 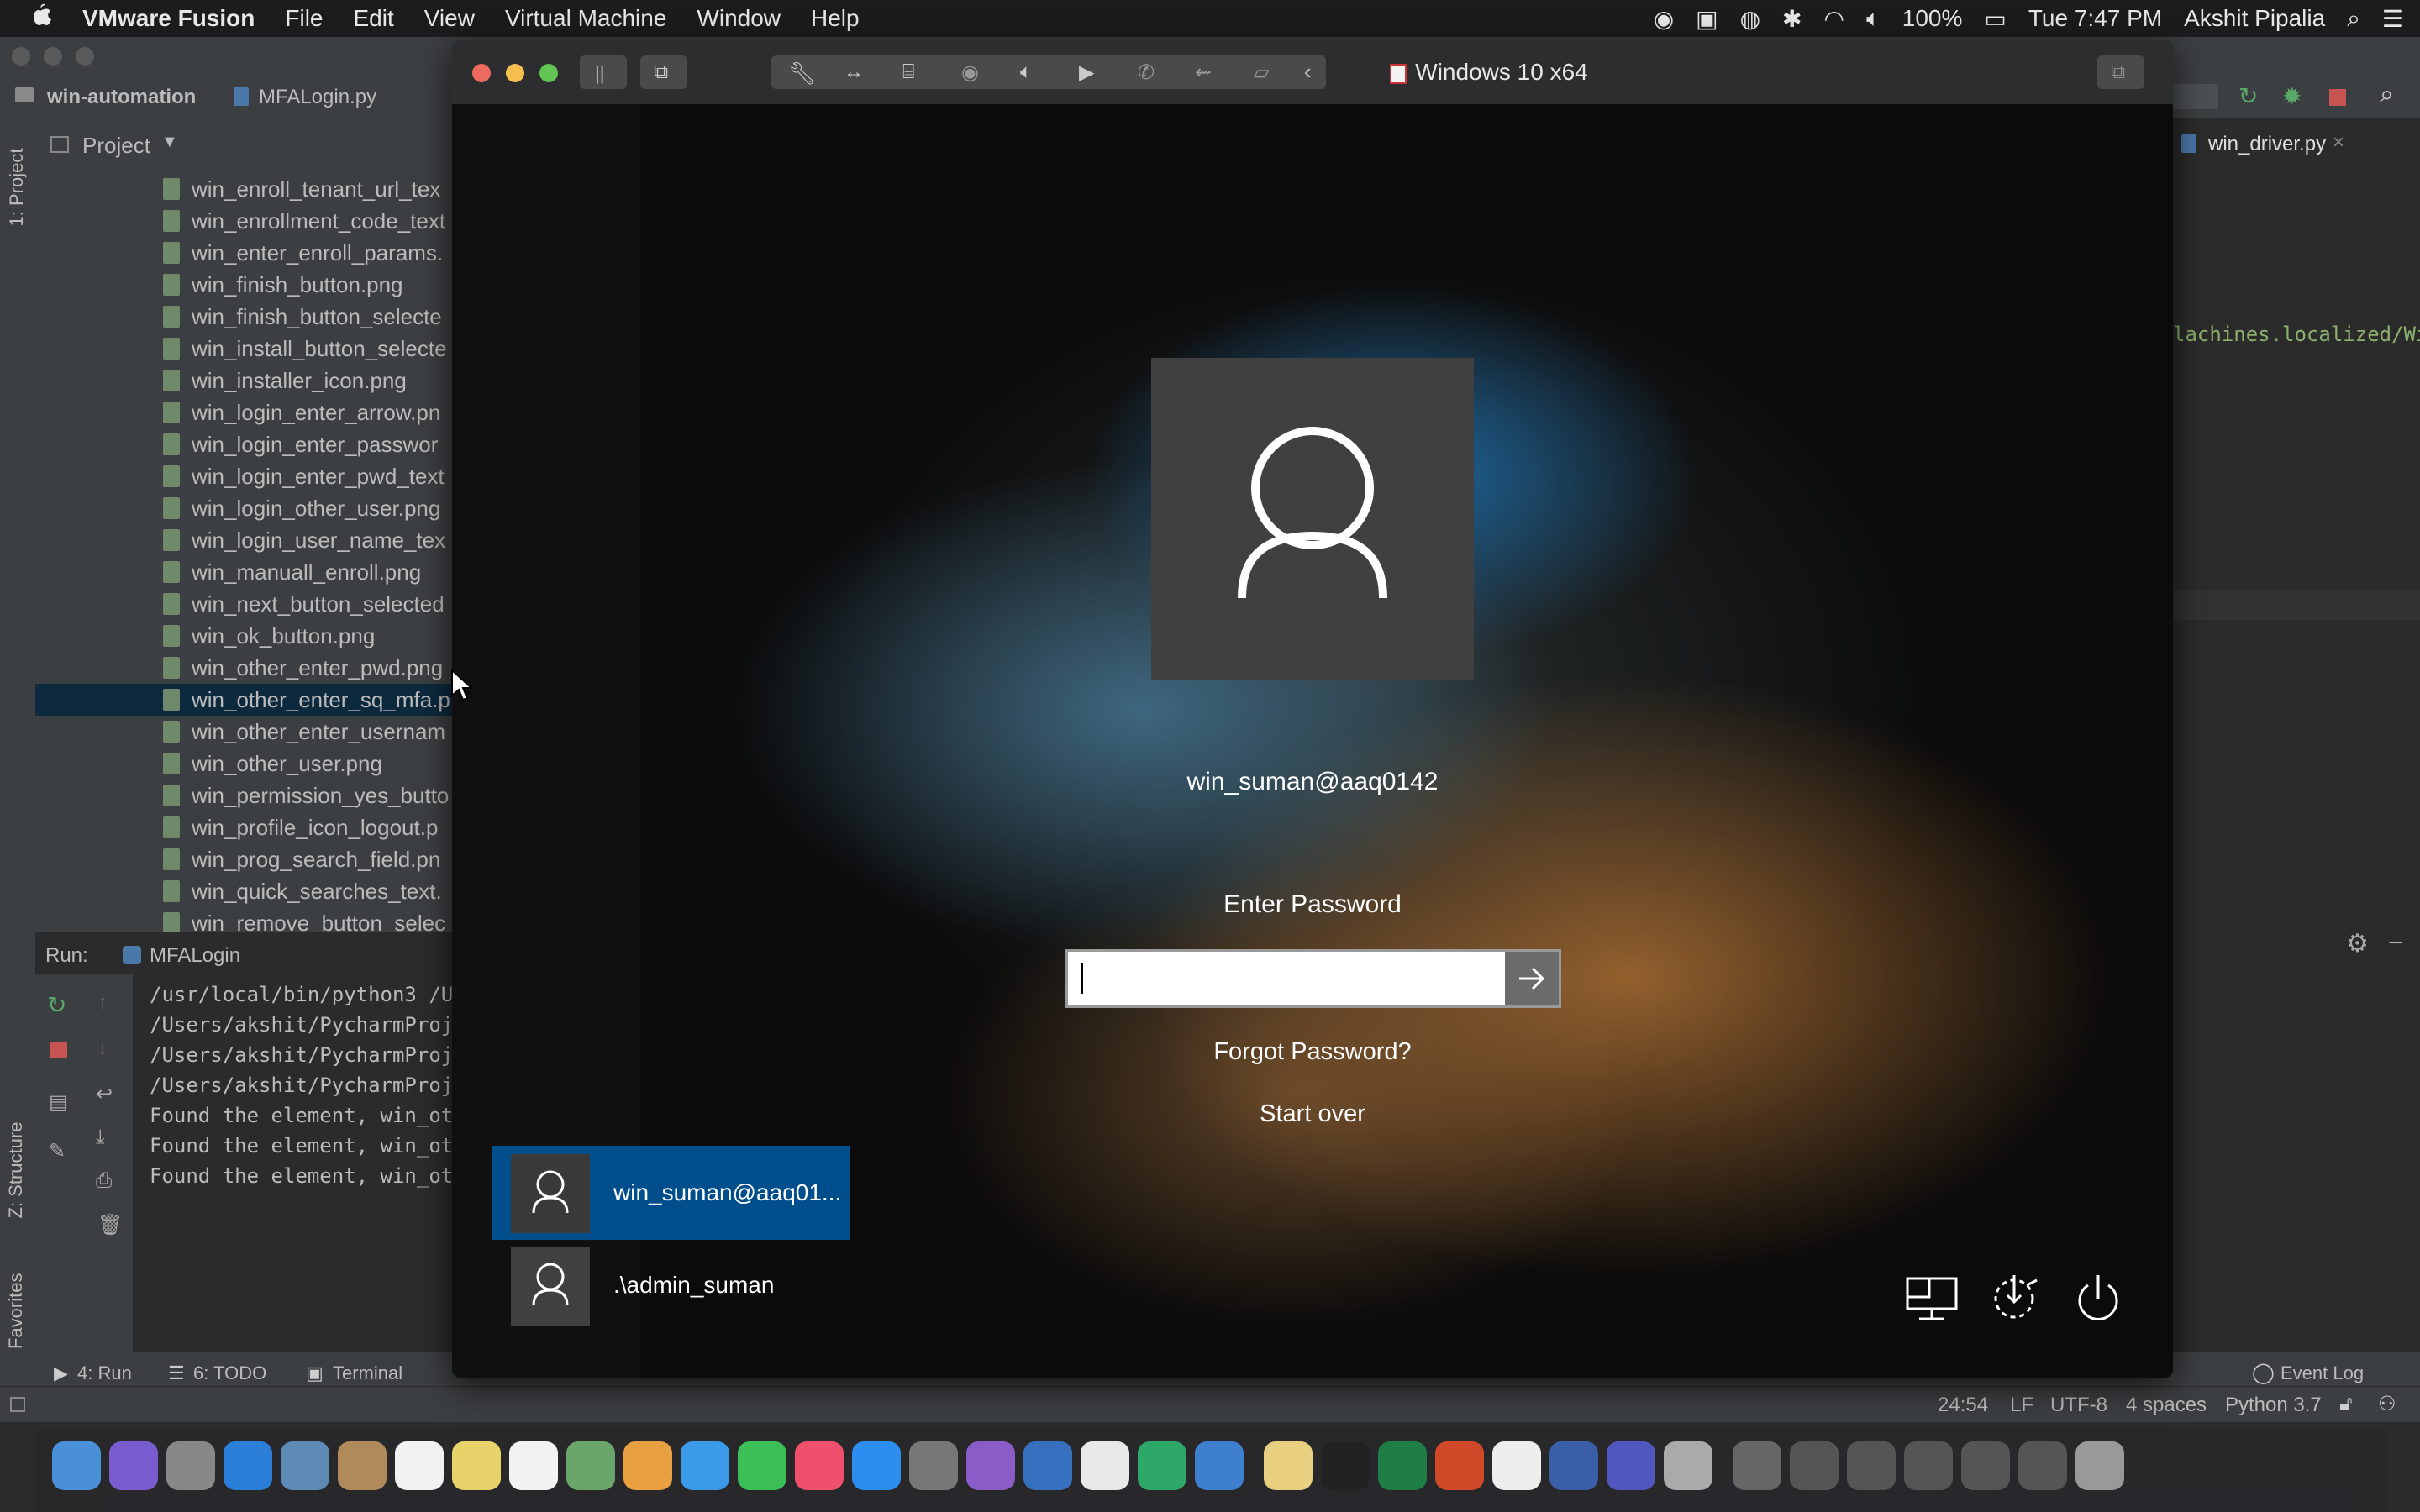 I want to click on minimize-panel-icon: −, so click(x=2395, y=943).